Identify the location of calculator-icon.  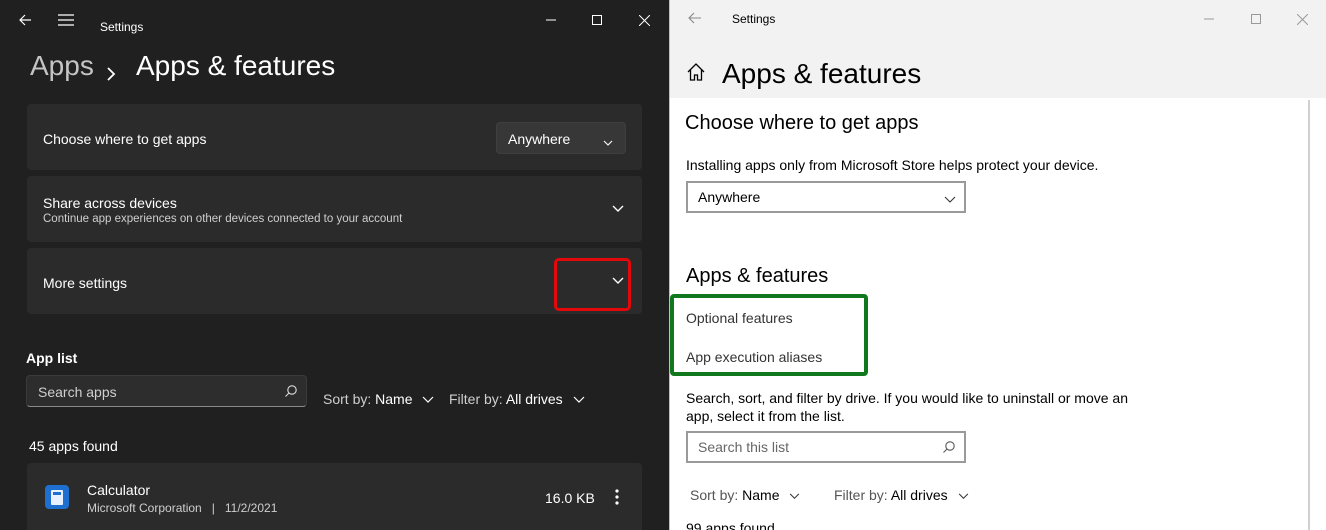
(57, 497).